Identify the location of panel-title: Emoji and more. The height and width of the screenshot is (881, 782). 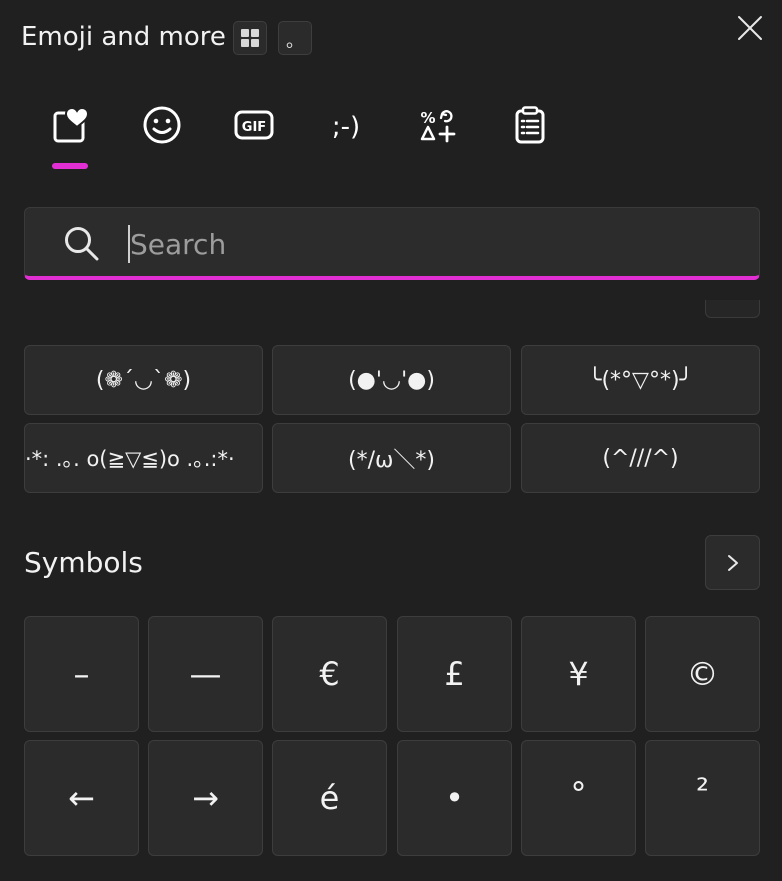
(123, 37).